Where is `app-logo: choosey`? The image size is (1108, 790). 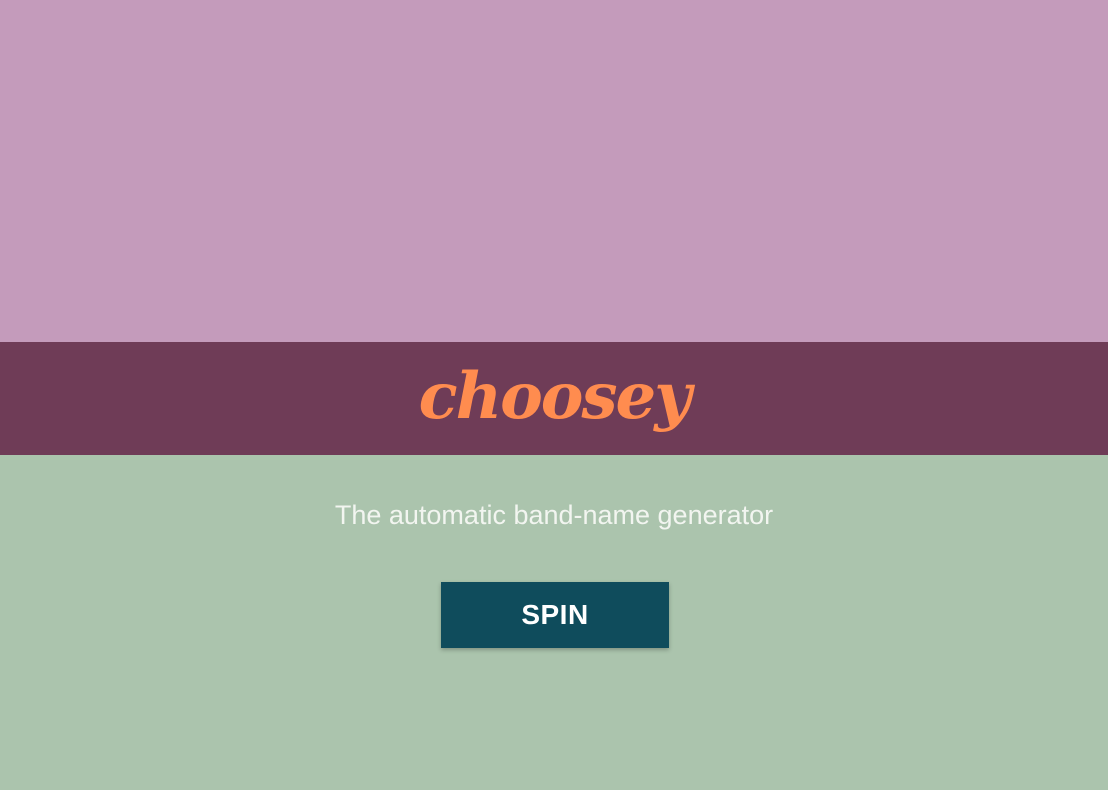
app-logo: choosey is located at coordinates (555, 396).